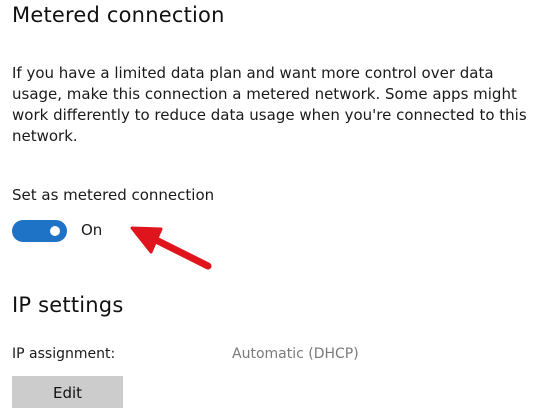  Describe the element at coordinates (92, 230) in the screenshot. I see `toggle-state-label: On` at that location.